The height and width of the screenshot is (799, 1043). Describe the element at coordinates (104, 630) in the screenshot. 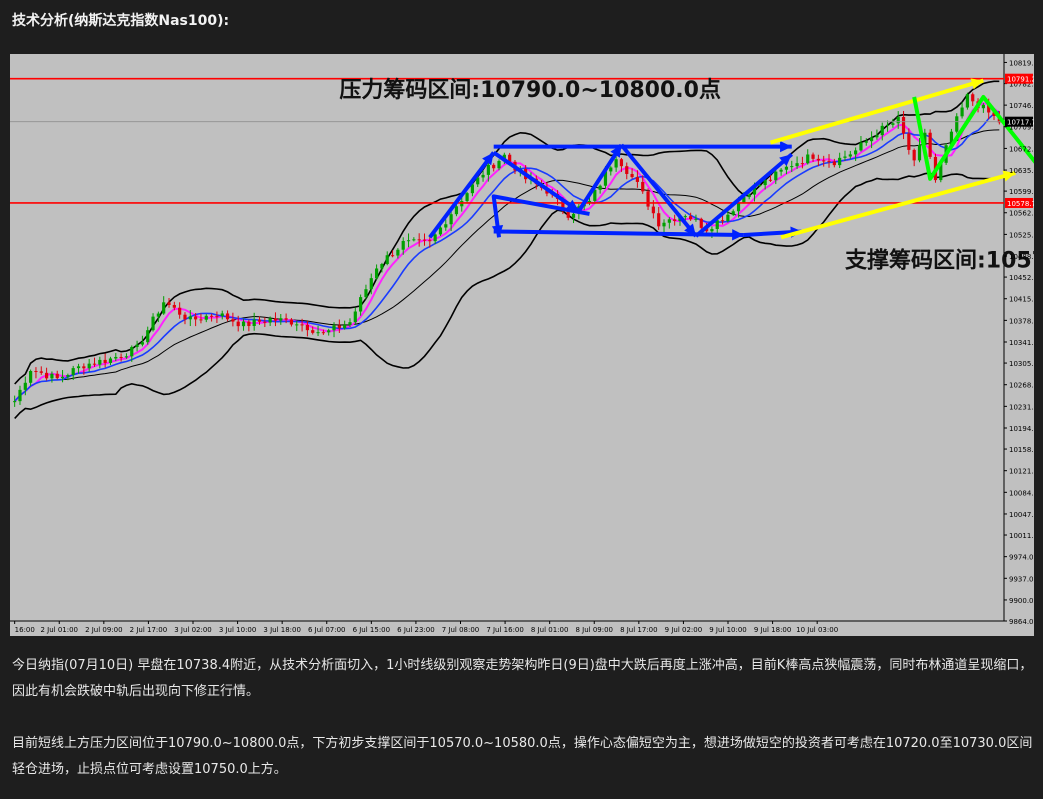

I see `x-tick-label: 2 Jul 09:00` at that location.